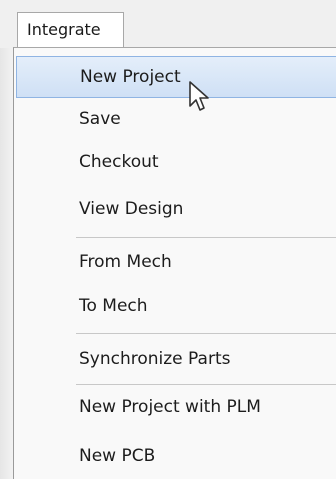 The height and width of the screenshot is (479, 336). I want to click on menu-item-label: New Project with PLM, so click(170, 407).